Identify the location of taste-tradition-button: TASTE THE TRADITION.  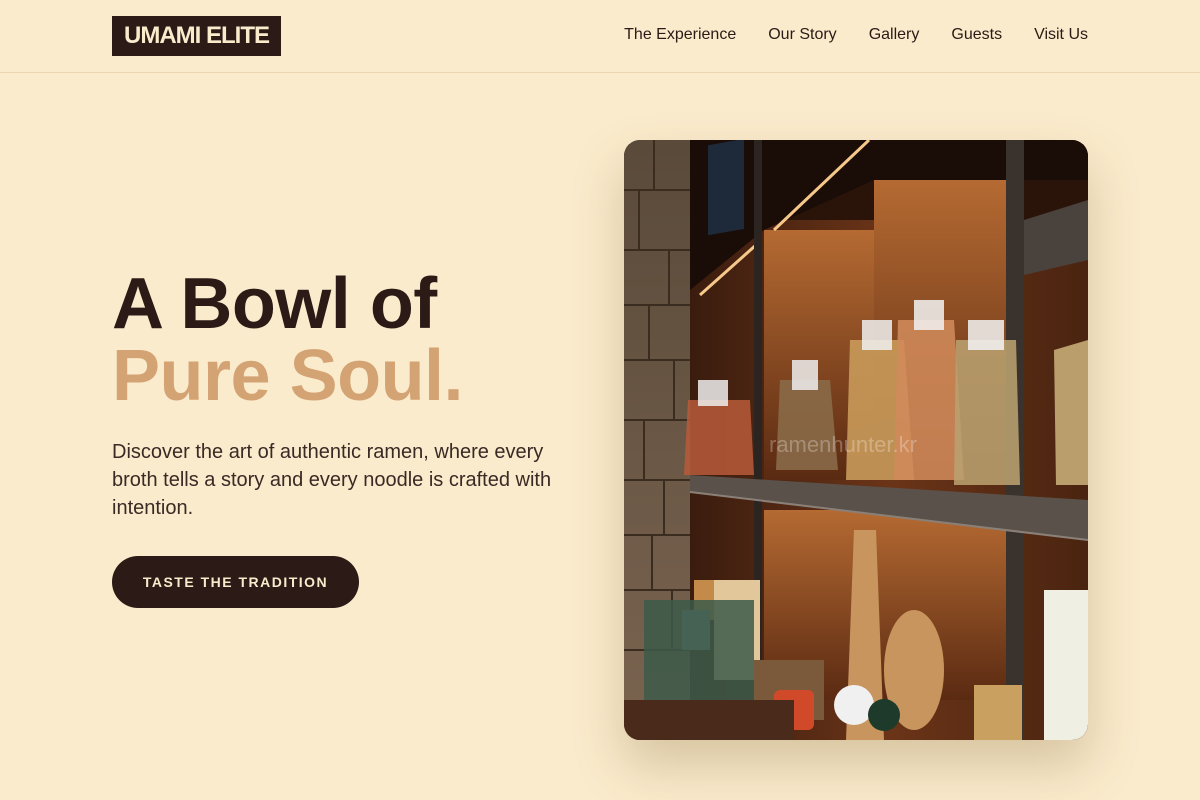
(235, 582).